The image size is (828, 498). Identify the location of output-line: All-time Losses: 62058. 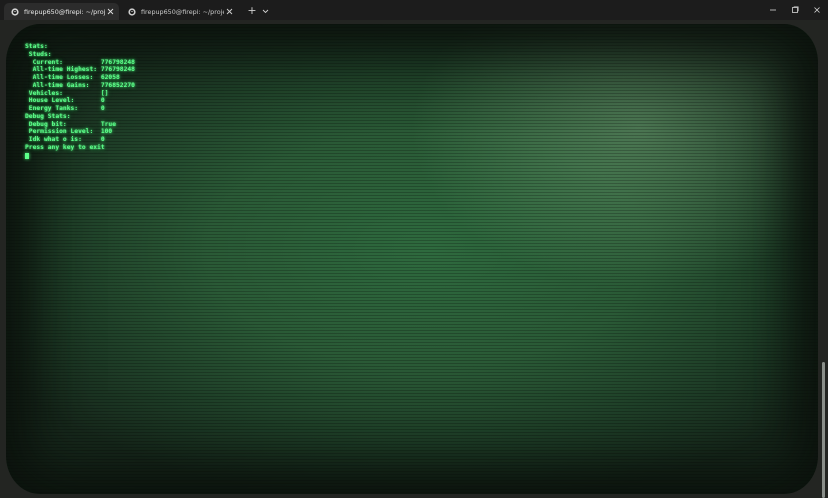
(80, 78).